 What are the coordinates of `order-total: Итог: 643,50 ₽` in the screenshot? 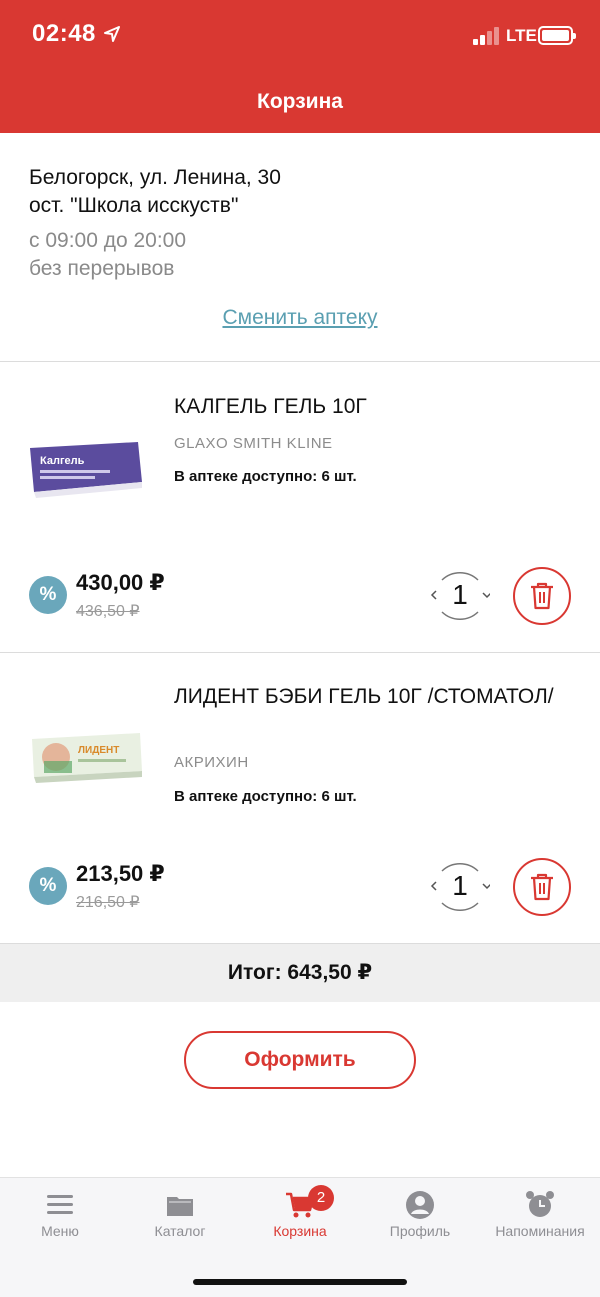 It's located at (300, 972).